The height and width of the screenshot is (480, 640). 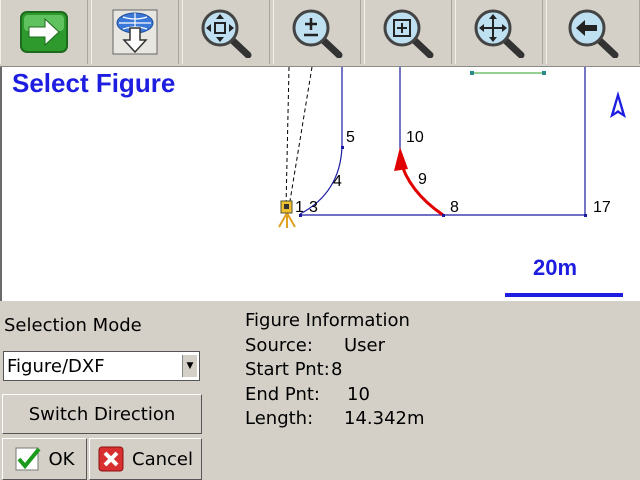 I want to click on zoom-extents-button, so click(x=226, y=32).